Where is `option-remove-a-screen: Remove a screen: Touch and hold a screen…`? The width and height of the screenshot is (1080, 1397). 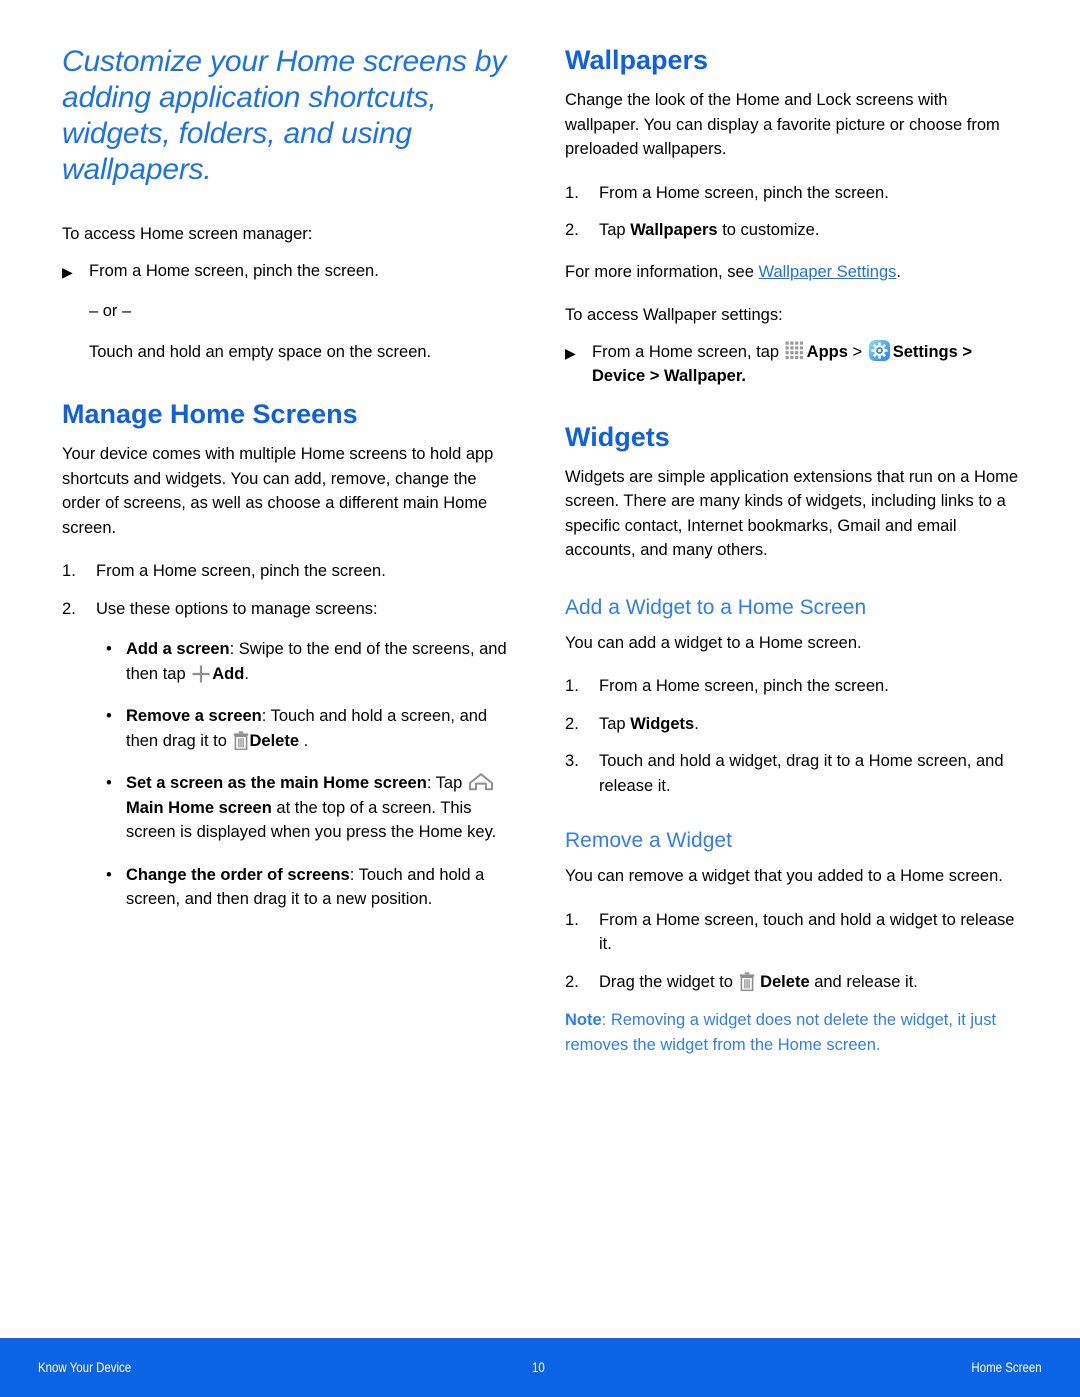 option-remove-a-screen: Remove a screen: Touch and hold a screen… is located at coordinates (310, 728).